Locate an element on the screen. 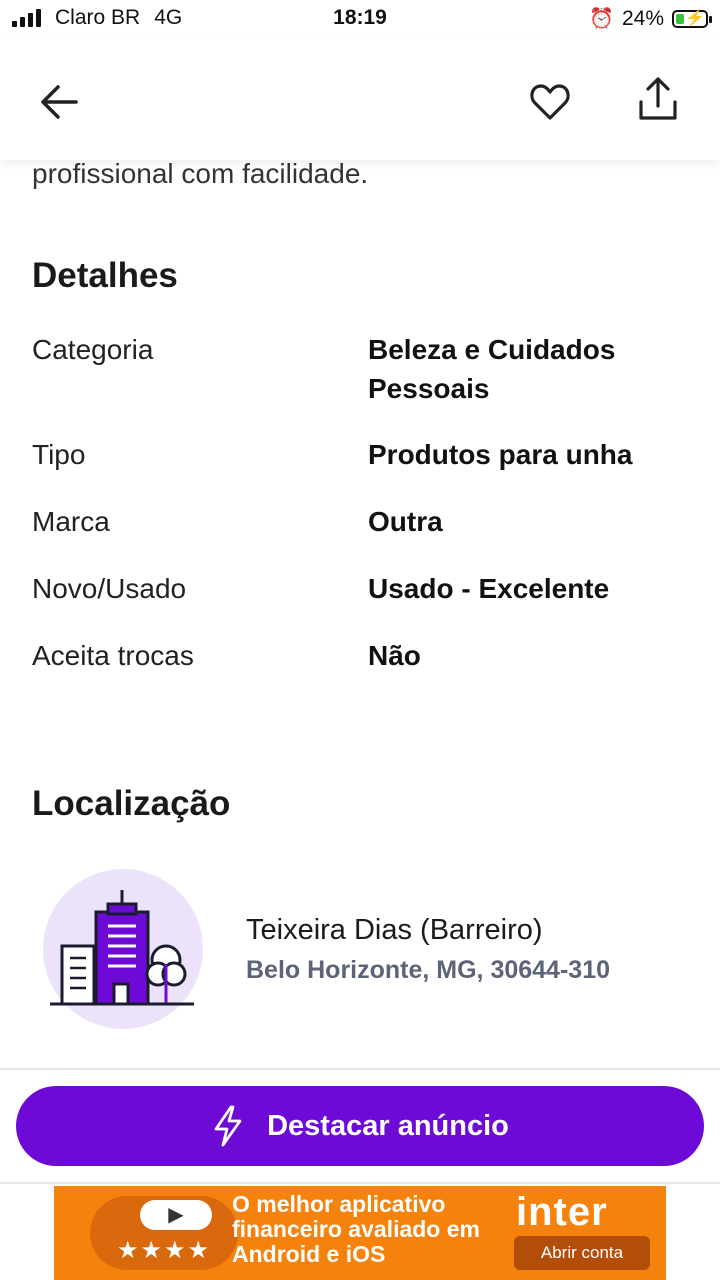  apple-play-store-icon: ▶ is located at coordinates (176, 1215).